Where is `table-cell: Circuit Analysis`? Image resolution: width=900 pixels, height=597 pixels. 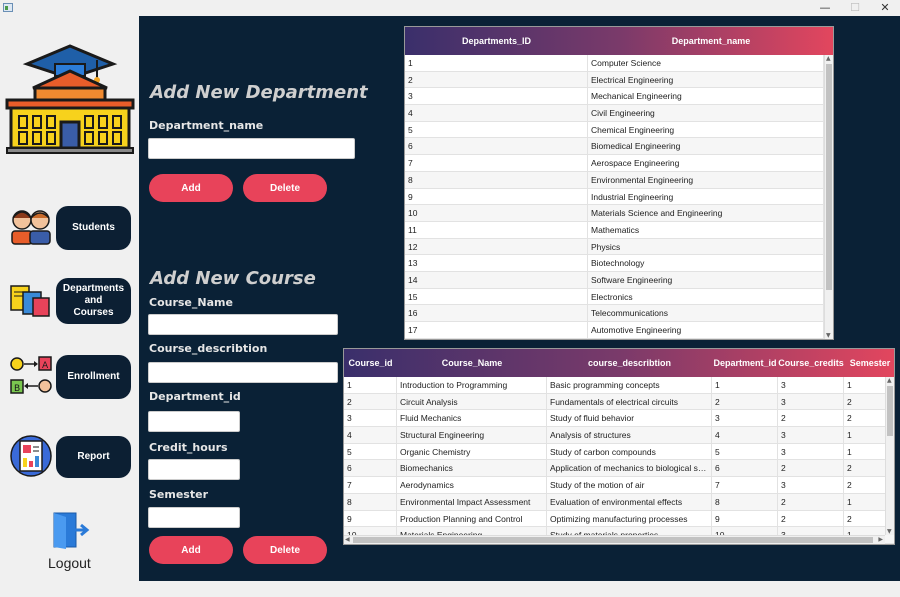
table-cell: Circuit Analysis is located at coordinates (472, 402).